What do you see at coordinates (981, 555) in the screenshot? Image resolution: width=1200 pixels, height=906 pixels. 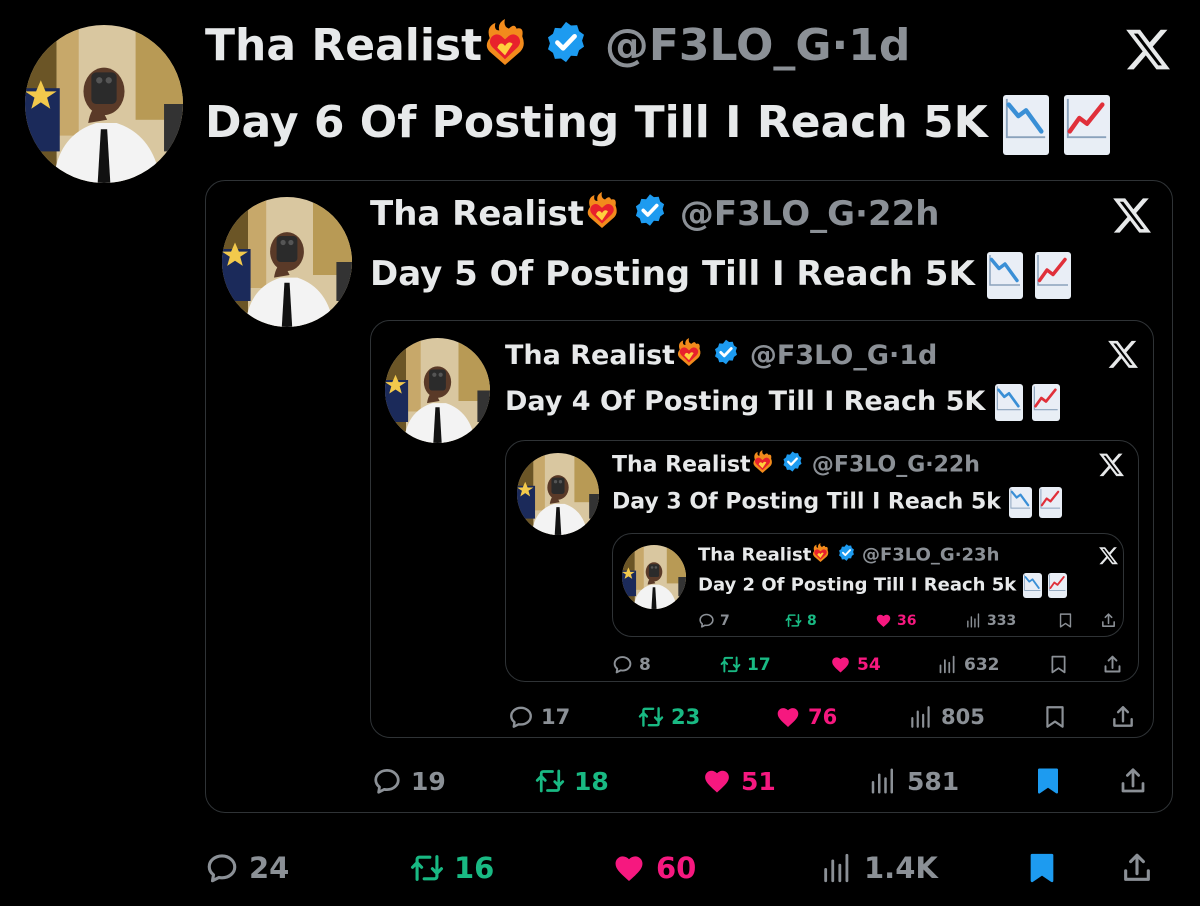 I see `tweet-time: 23h` at bounding box center [981, 555].